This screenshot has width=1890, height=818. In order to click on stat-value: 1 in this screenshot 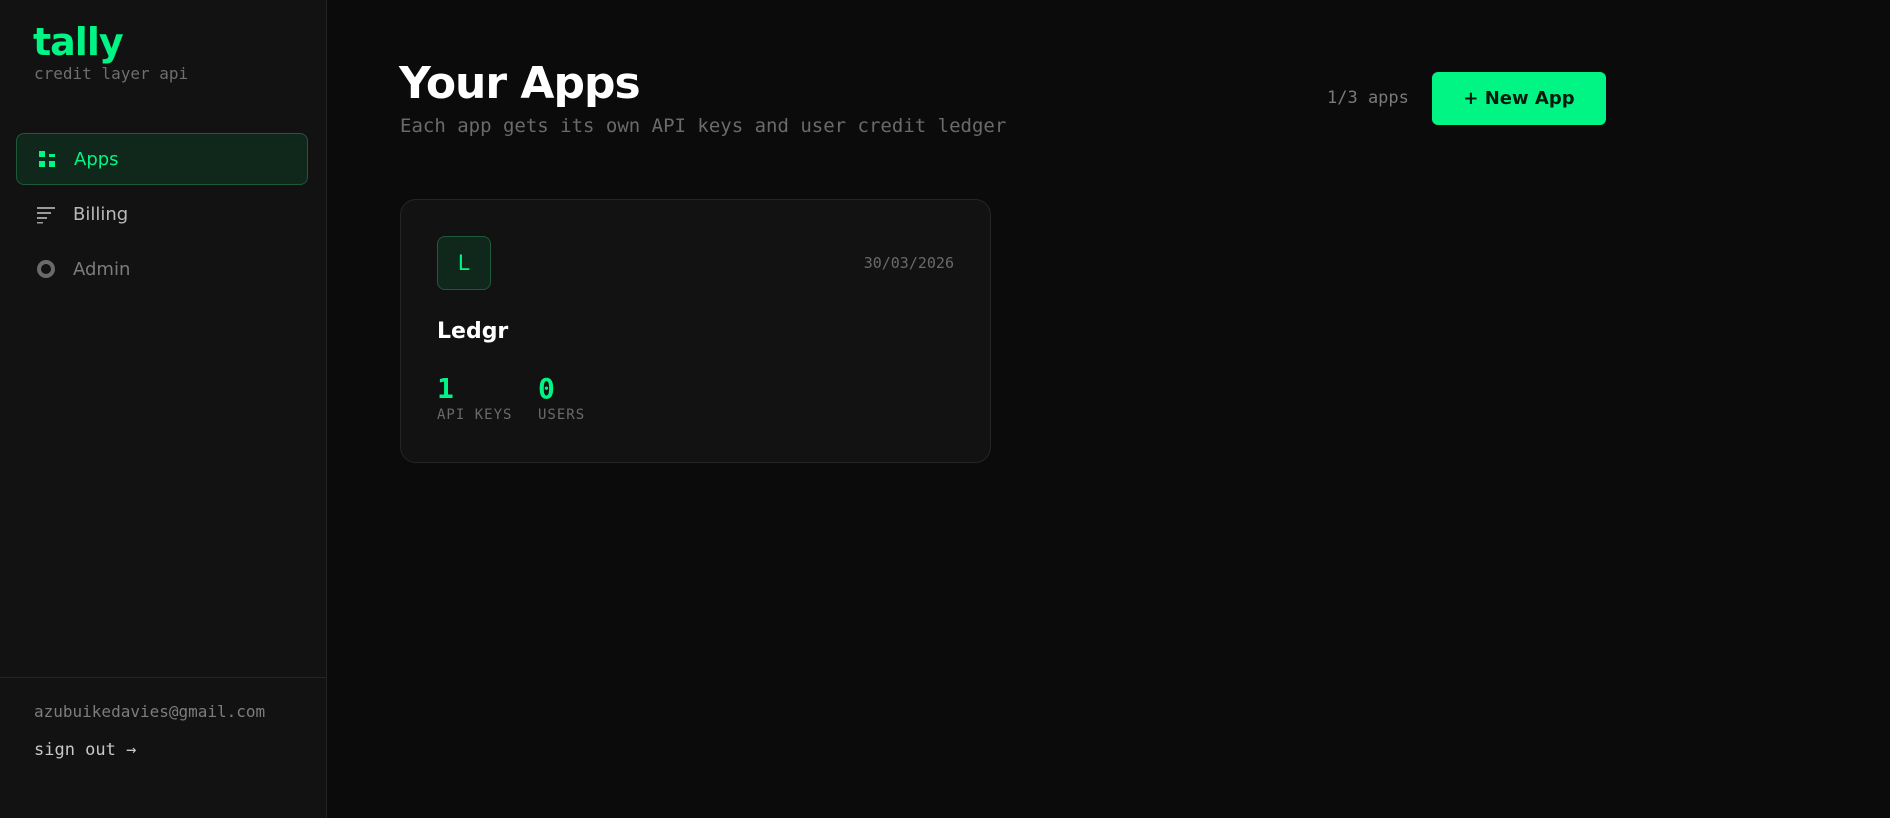, I will do `click(445, 388)`.